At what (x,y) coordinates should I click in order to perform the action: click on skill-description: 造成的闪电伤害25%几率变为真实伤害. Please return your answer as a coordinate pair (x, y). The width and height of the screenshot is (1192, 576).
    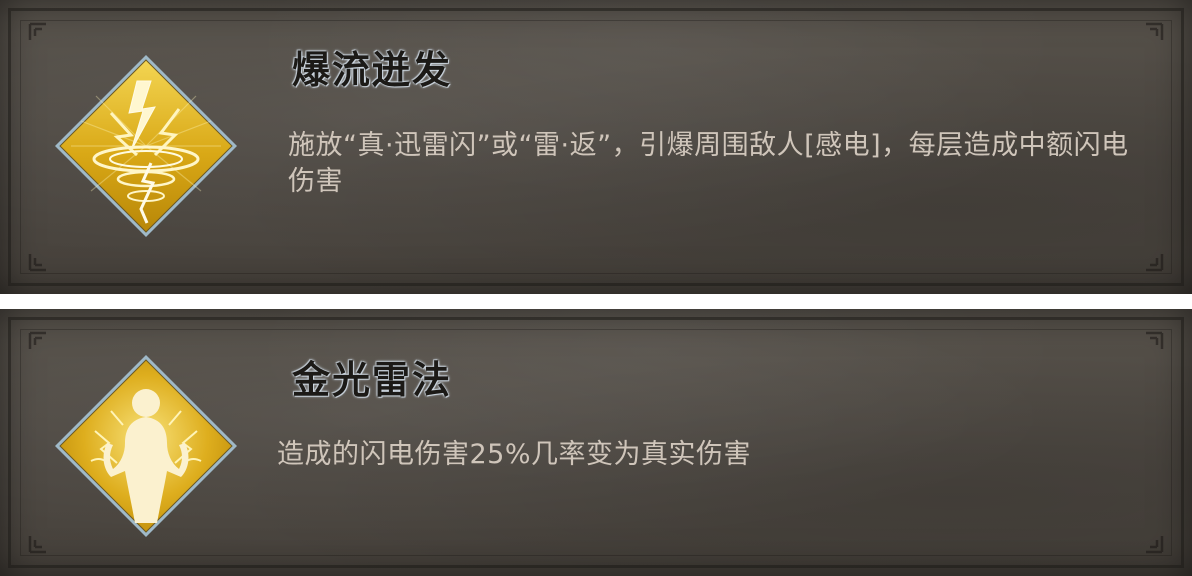
    Looking at the image, I should click on (514, 454).